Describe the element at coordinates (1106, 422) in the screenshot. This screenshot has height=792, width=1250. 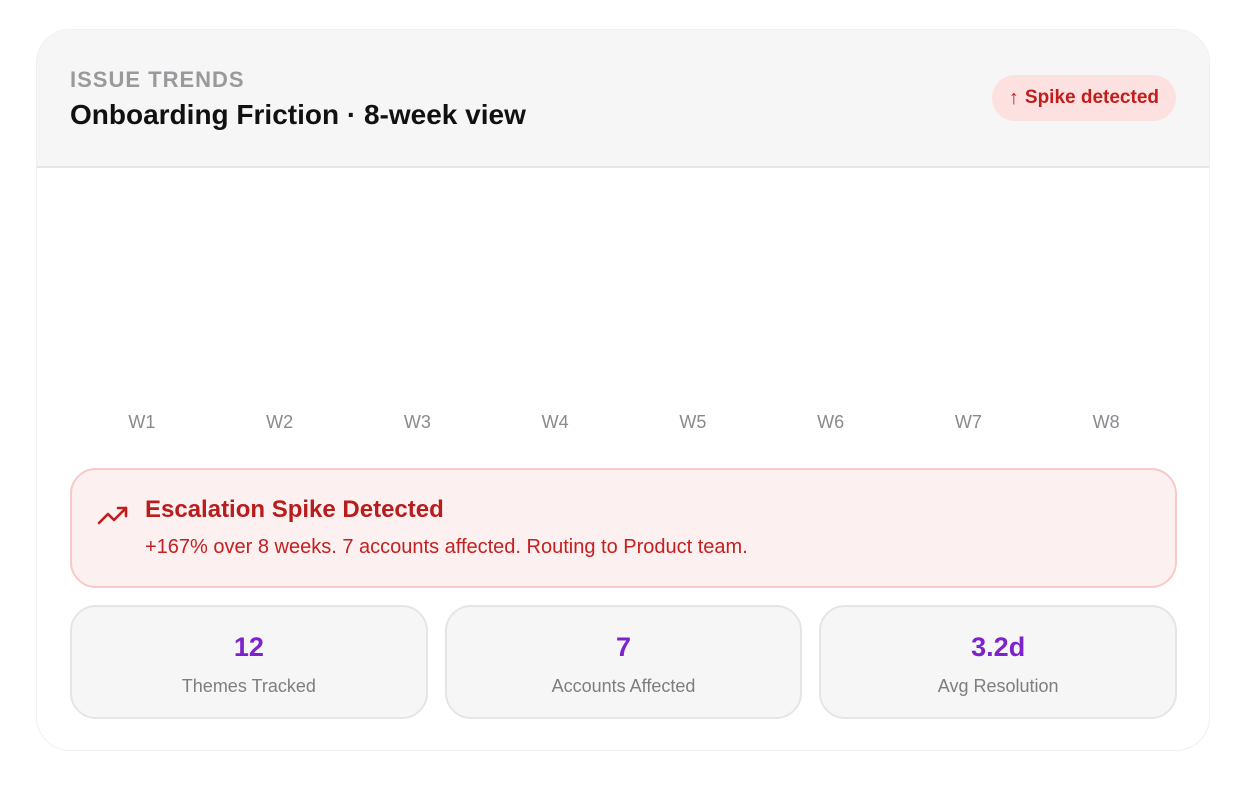
I see `week-label: W8` at that location.